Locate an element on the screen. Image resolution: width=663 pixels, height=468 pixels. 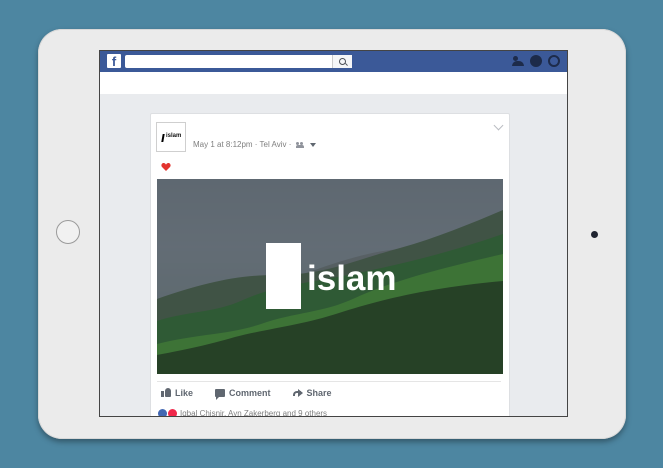
like-button: Like is located at coordinates (177, 393).